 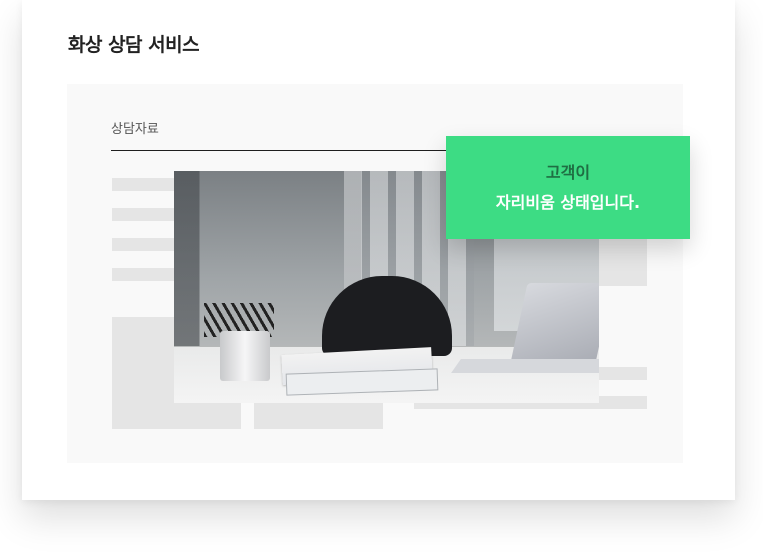 What do you see at coordinates (134, 45) in the screenshot?
I see `page-title: 화상 상담 서비스` at bounding box center [134, 45].